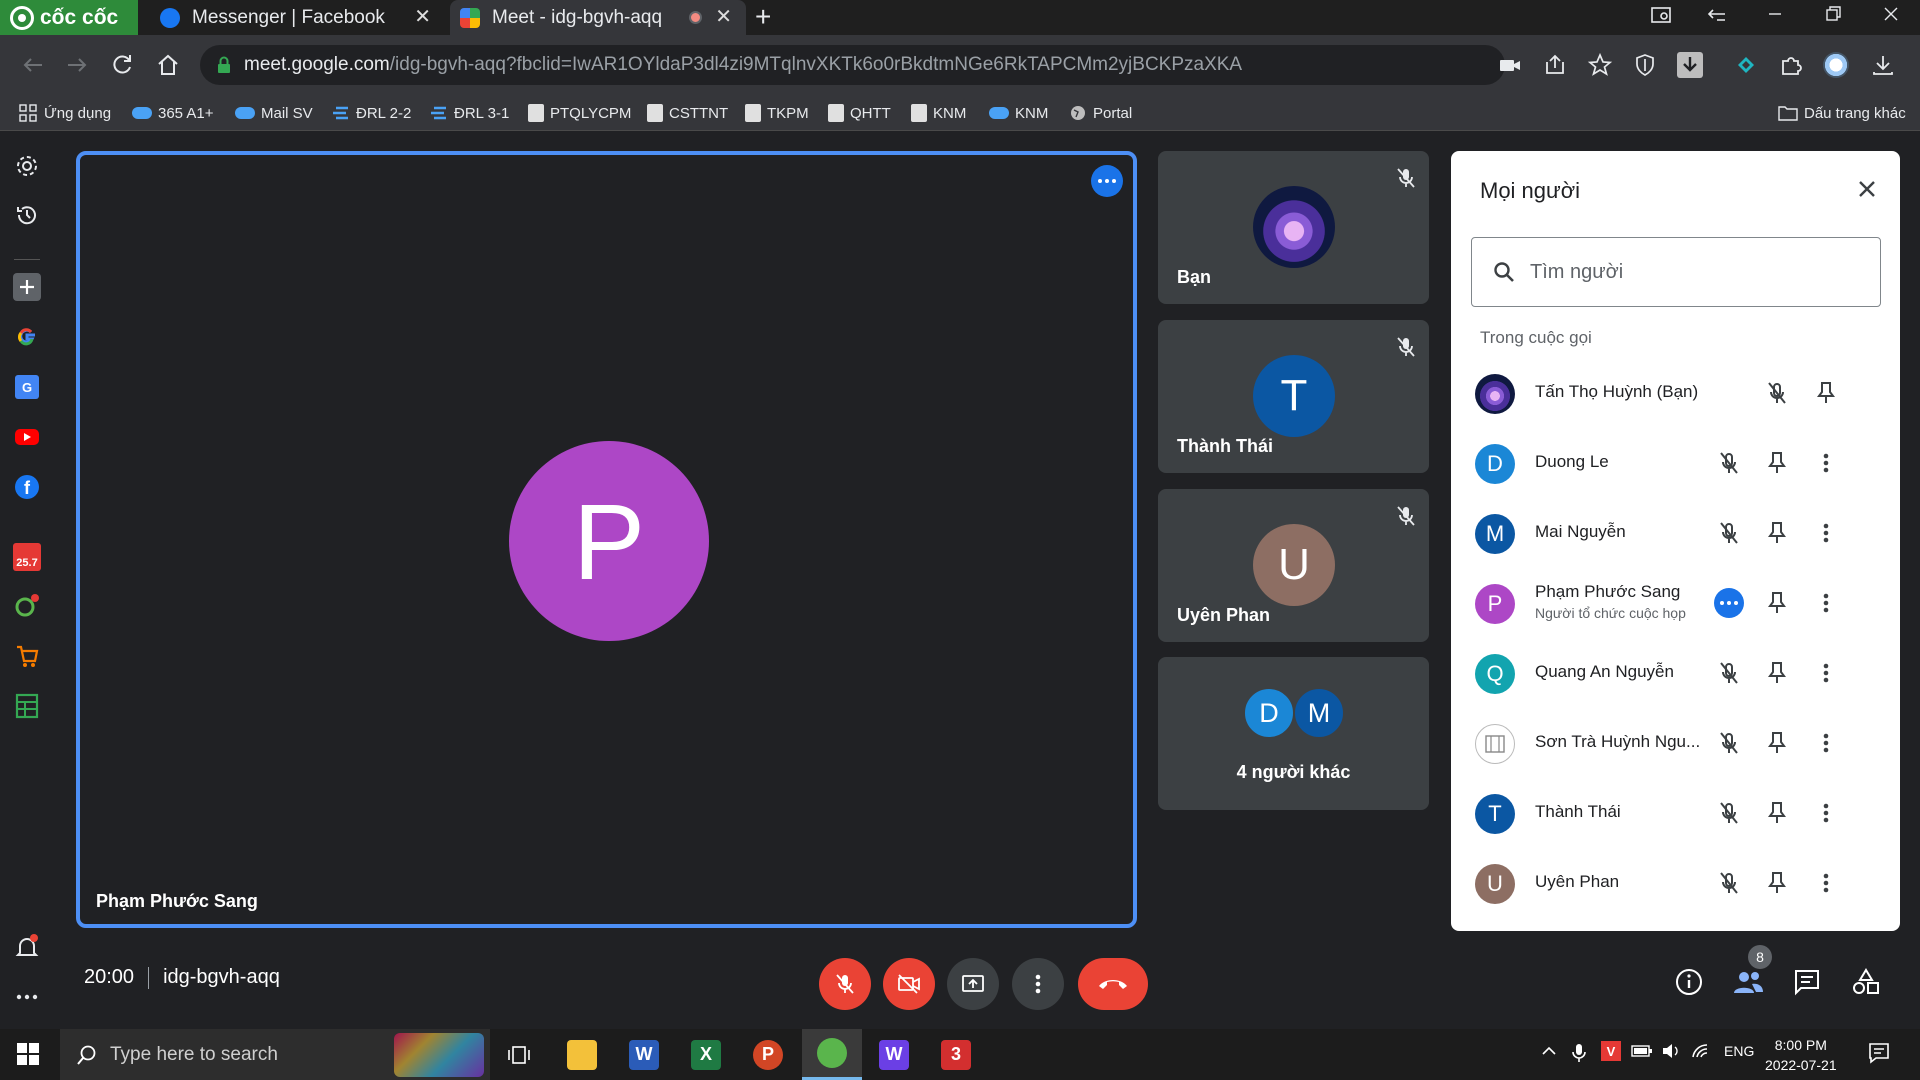 This screenshot has height=1080, width=1920. Describe the element at coordinates (1675, 883) in the screenshot. I see `participant-row: U Uyên Phan` at that location.